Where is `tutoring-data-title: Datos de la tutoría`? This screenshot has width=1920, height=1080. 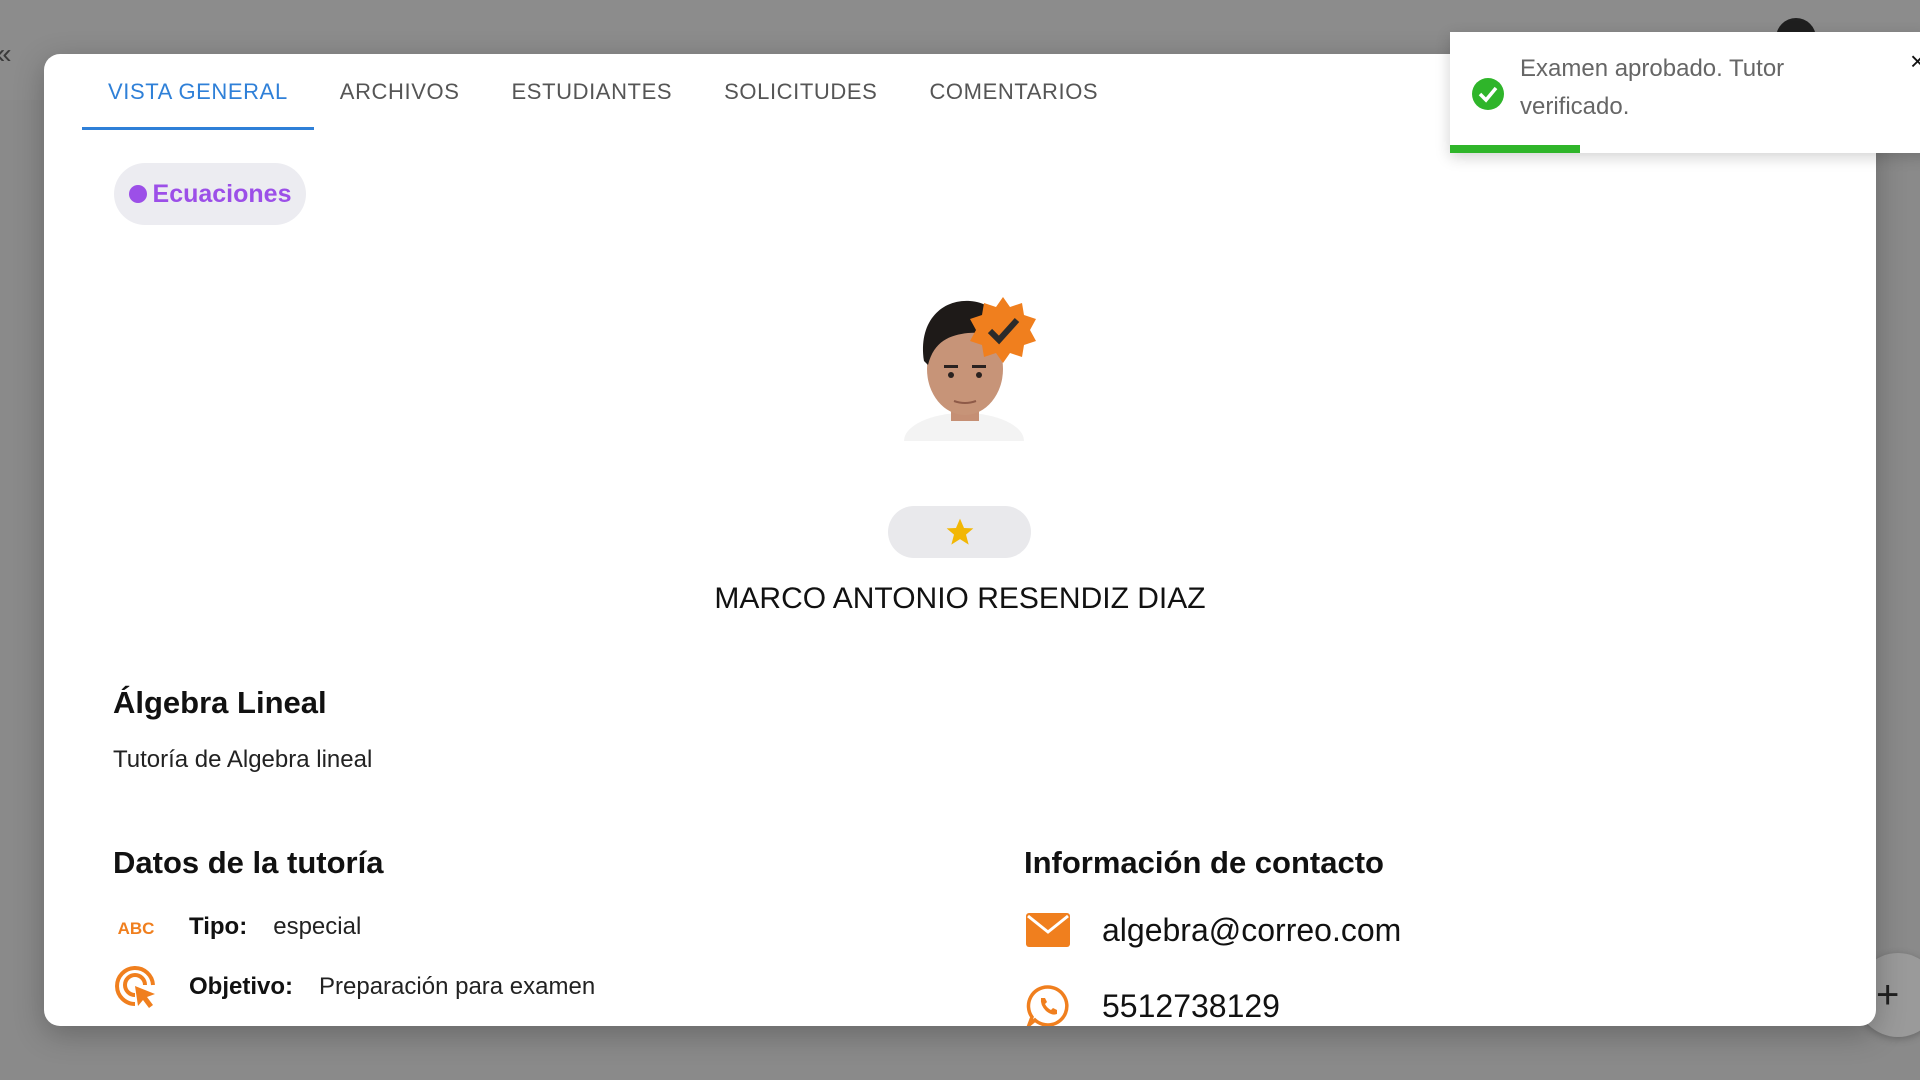 tutoring-data-title: Datos de la tutoría is located at coordinates (248, 862).